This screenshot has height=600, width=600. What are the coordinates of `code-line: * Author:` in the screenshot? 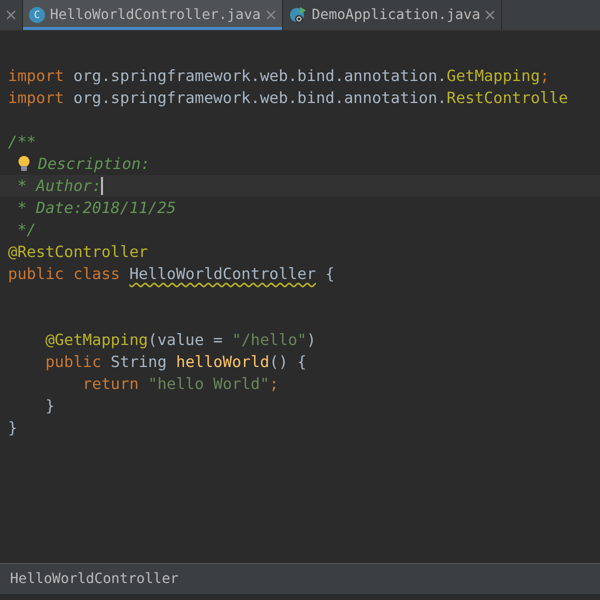 It's located at (59, 186).